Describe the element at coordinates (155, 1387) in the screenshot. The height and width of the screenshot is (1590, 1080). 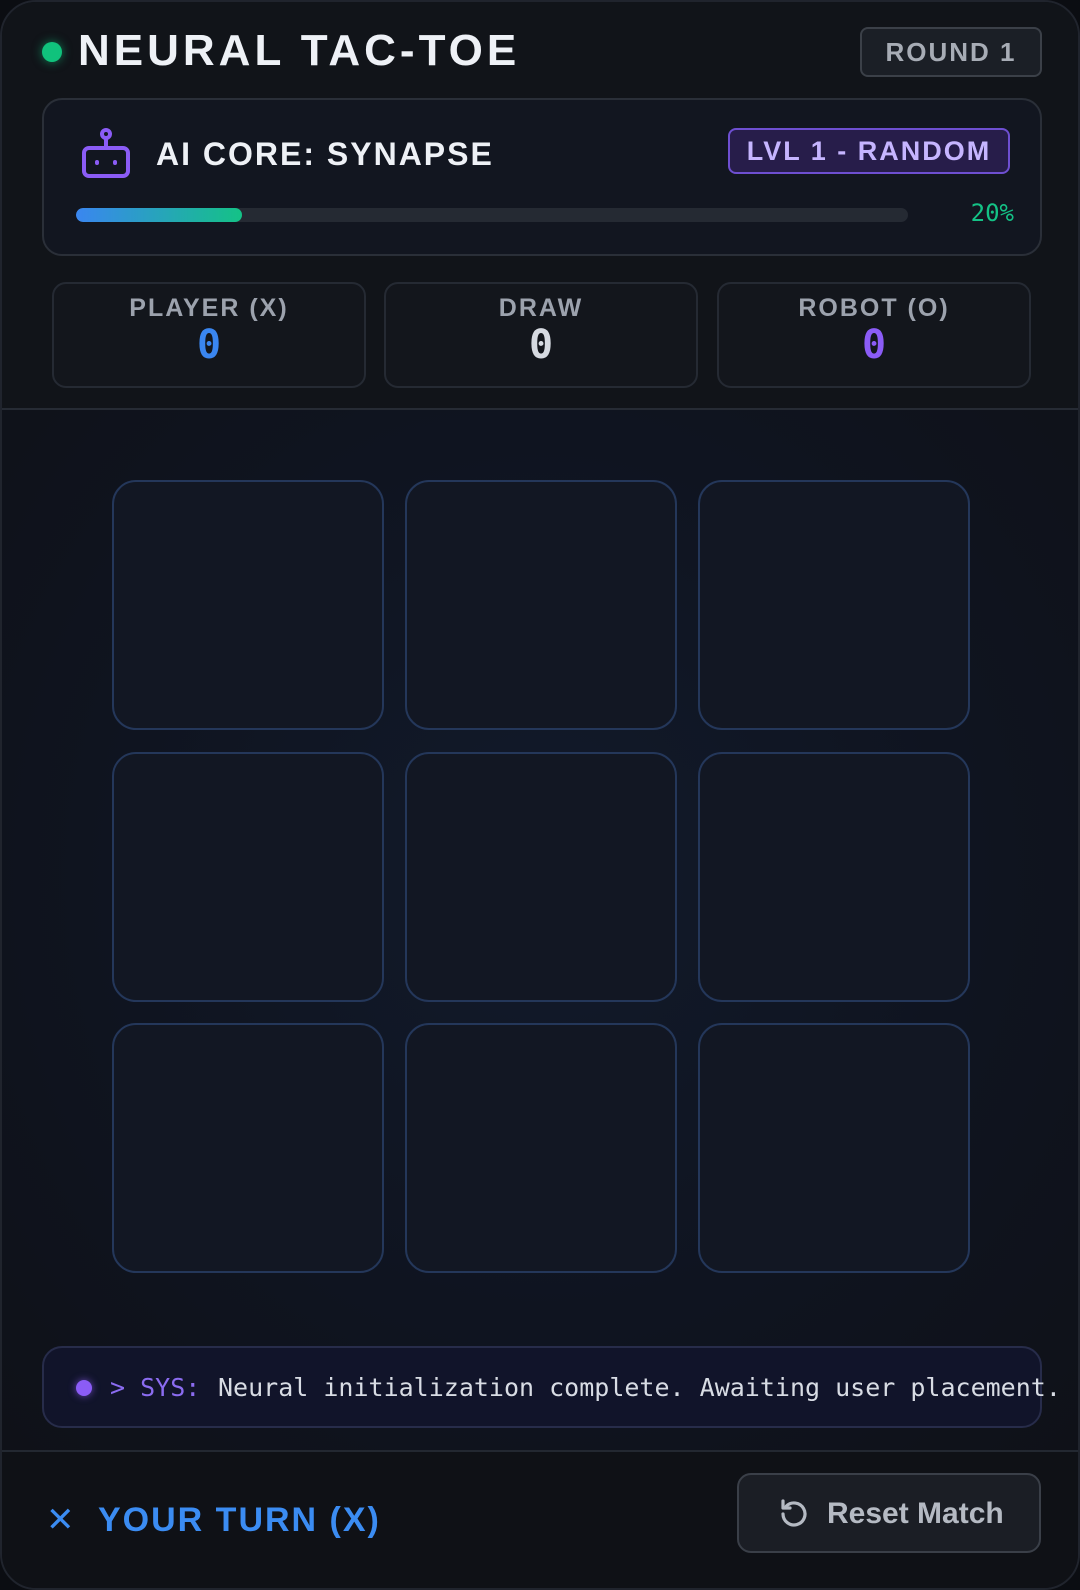
I see `log-prefix: > SYS:` at that location.